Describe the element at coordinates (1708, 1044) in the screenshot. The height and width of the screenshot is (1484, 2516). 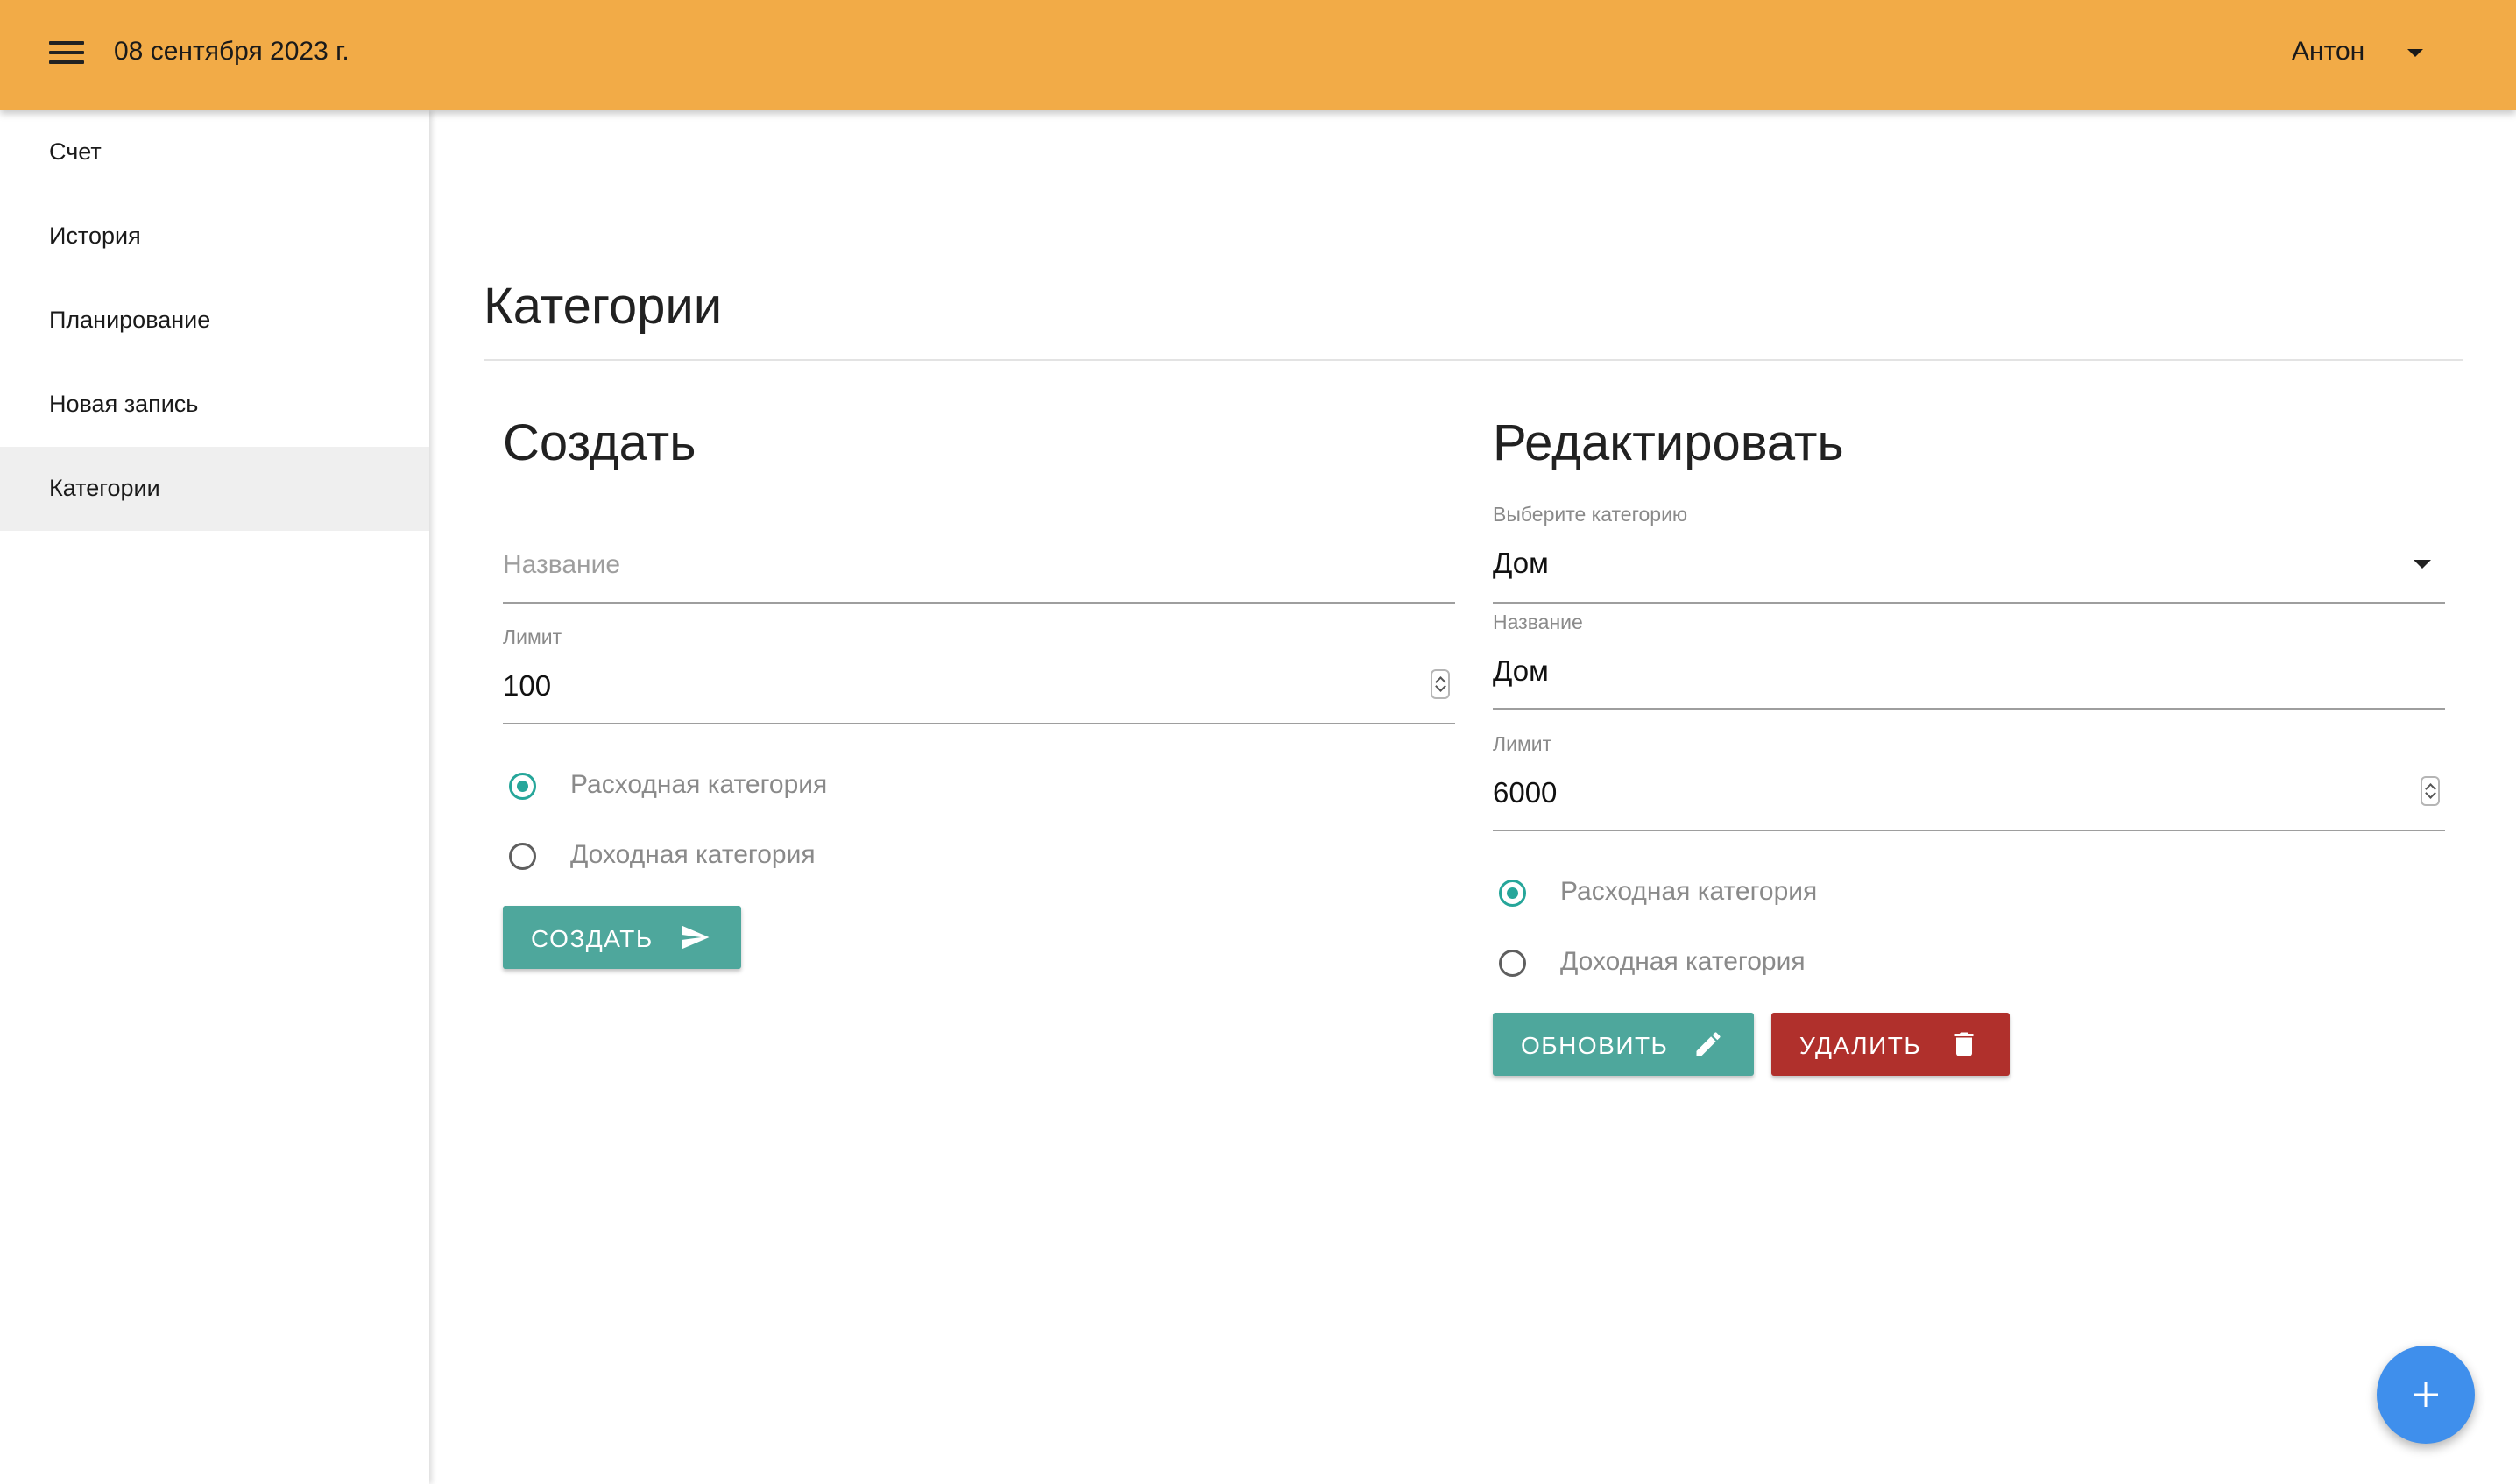
I see `pencil-icon` at that location.